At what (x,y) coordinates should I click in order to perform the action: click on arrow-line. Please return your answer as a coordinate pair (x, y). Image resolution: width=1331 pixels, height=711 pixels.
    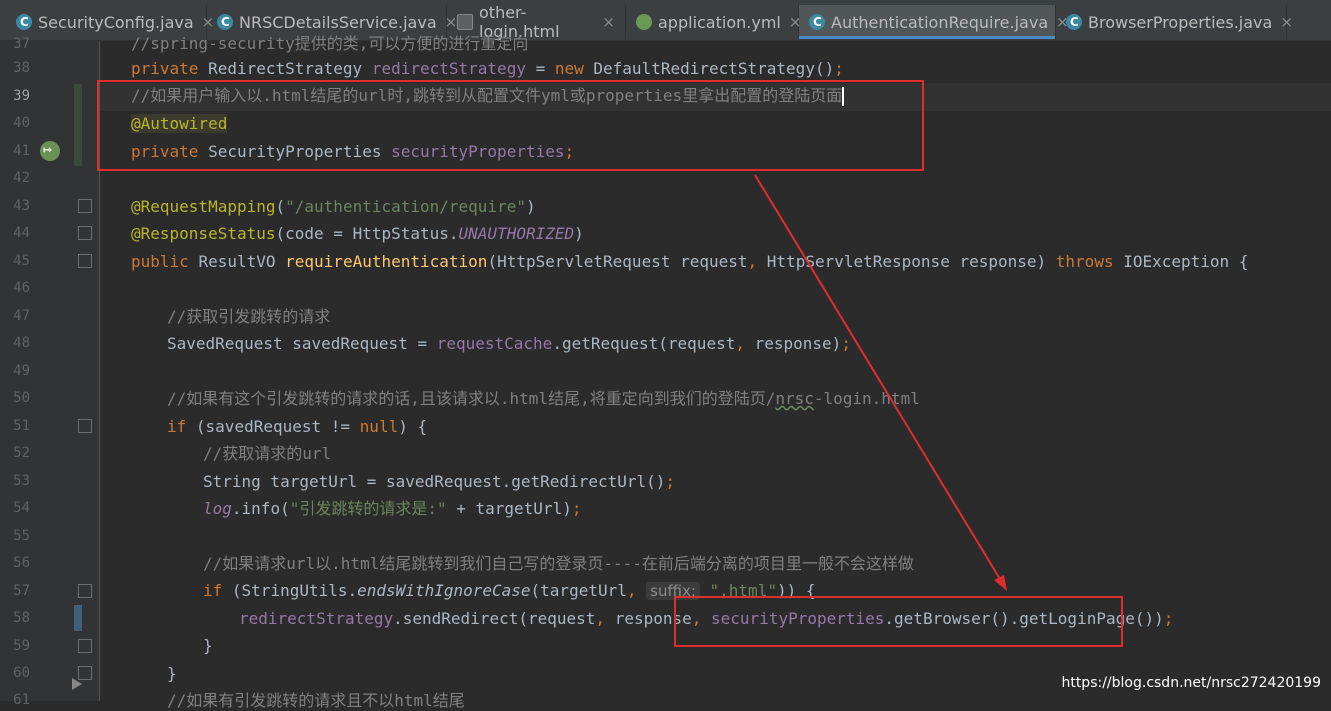
    Looking at the image, I should click on (879, 379).